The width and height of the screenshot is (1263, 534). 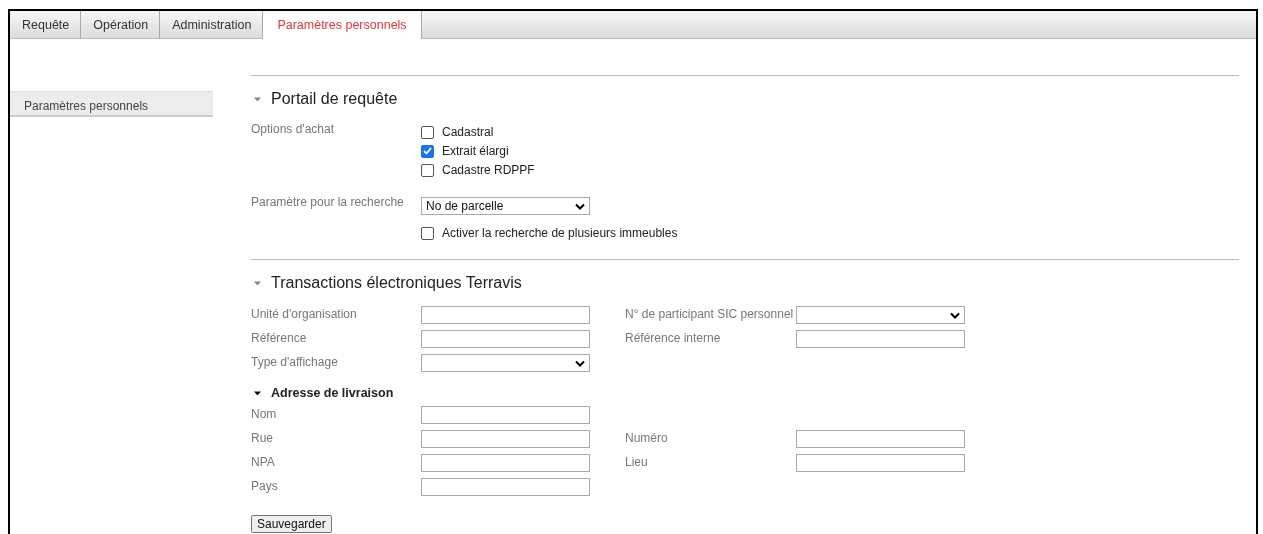 I want to click on field-label: NPA, so click(x=263, y=461).